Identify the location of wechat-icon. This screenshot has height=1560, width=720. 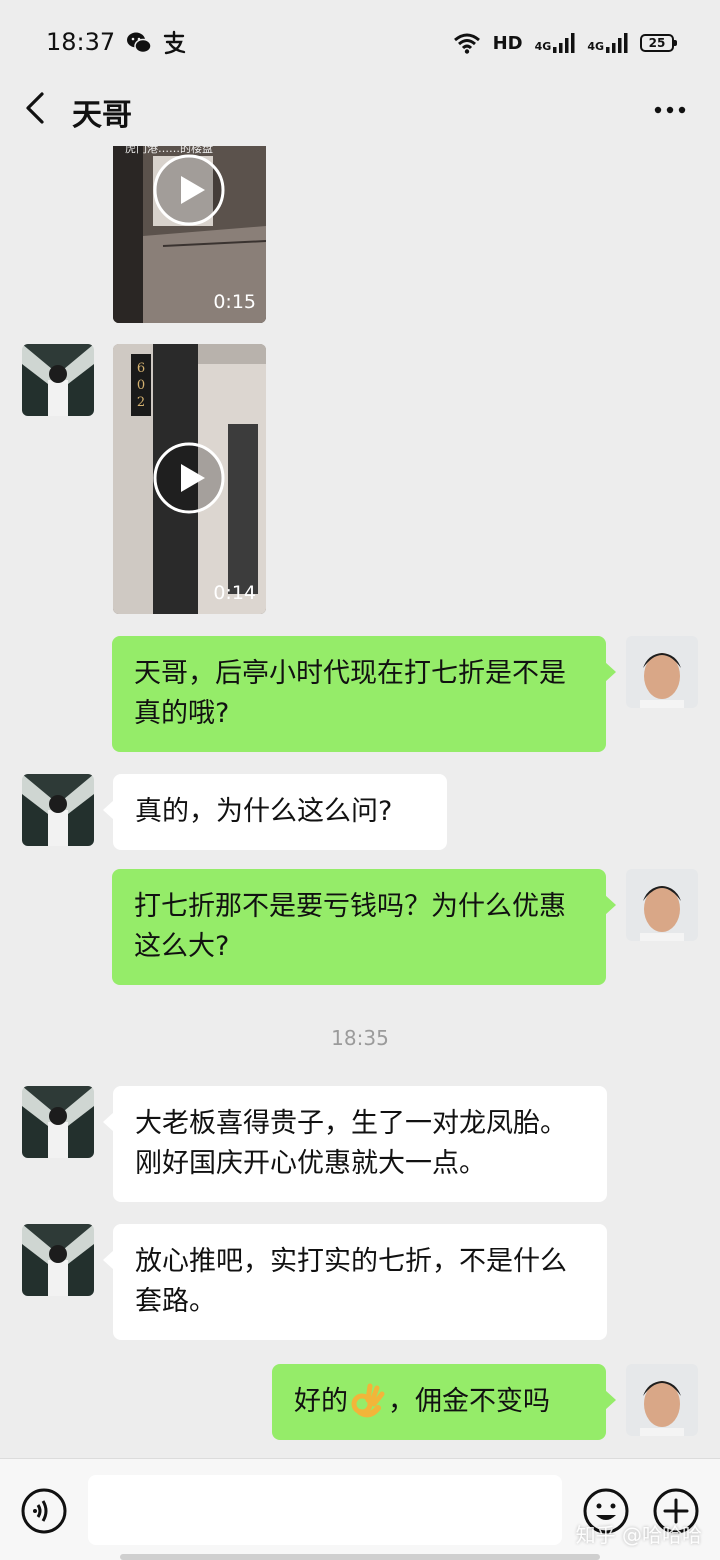
(139, 43).